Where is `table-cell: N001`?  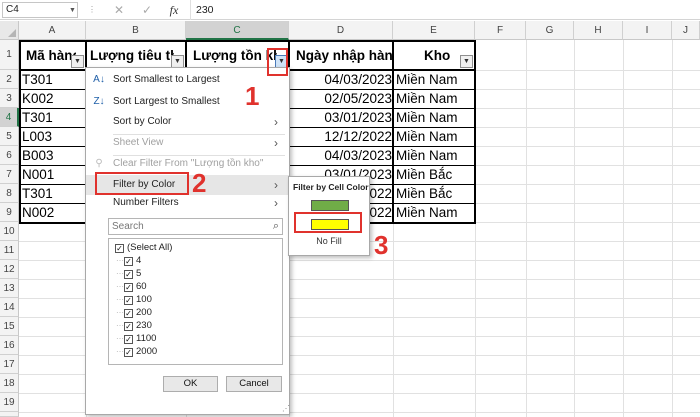
table-cell: N001 is located at coordinates (38, 174).